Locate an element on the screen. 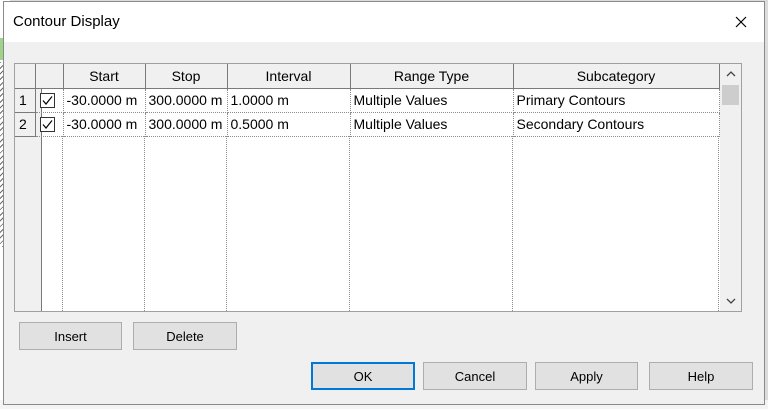 The height and width of the screenshot is (409, 768). delete-button: Delete is located at coordinates (185, 336).